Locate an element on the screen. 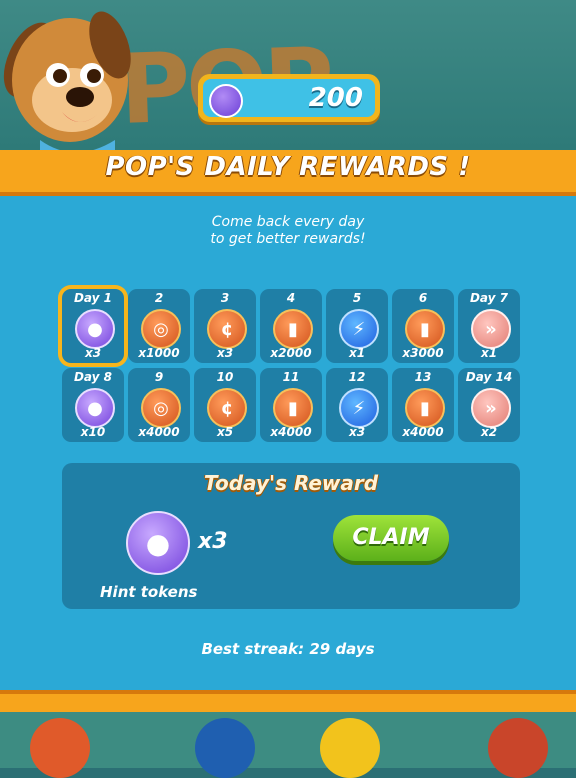  reward-day-label: 4 is located at coordinates (291, 298).